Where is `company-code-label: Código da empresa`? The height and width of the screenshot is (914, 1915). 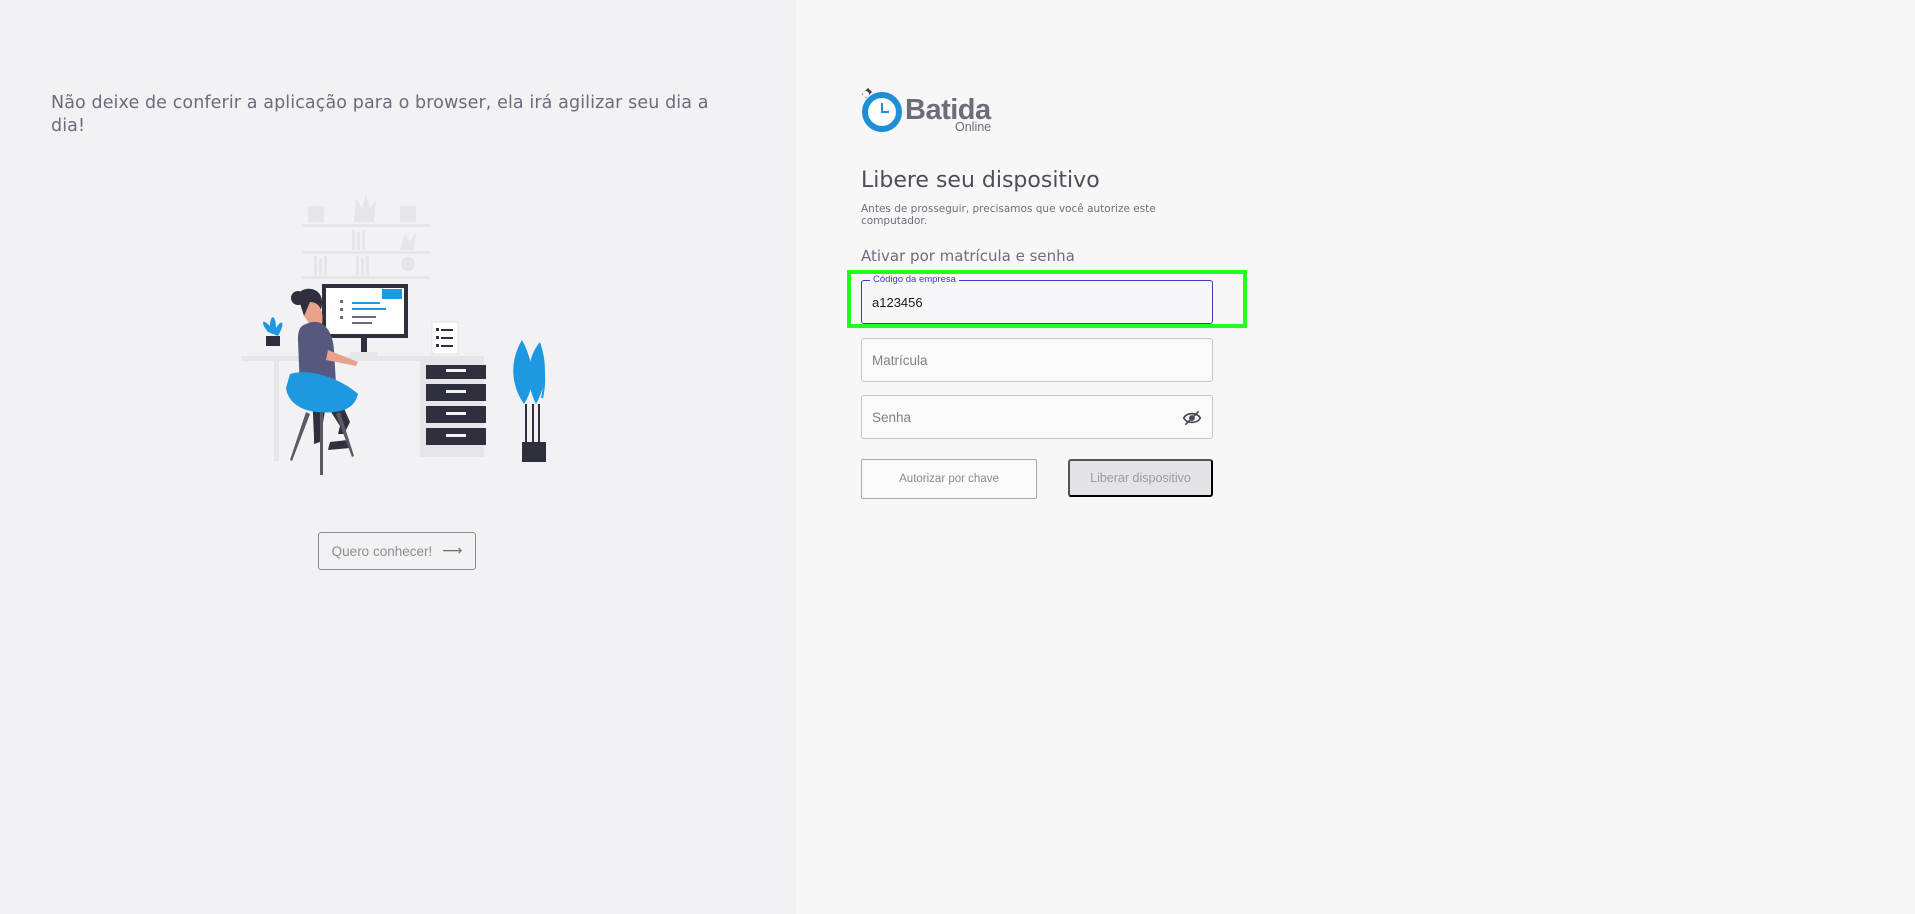 company-code-label: Código da empresa is located at coordinates (914, 279).